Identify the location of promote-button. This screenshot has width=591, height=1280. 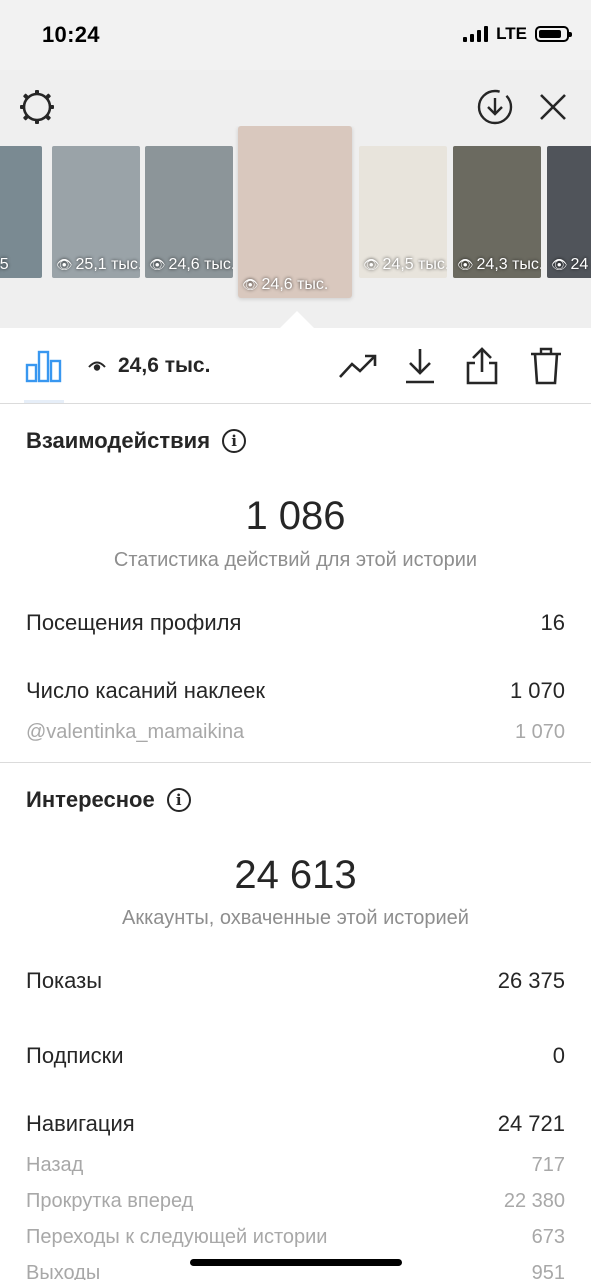
(358, 366).